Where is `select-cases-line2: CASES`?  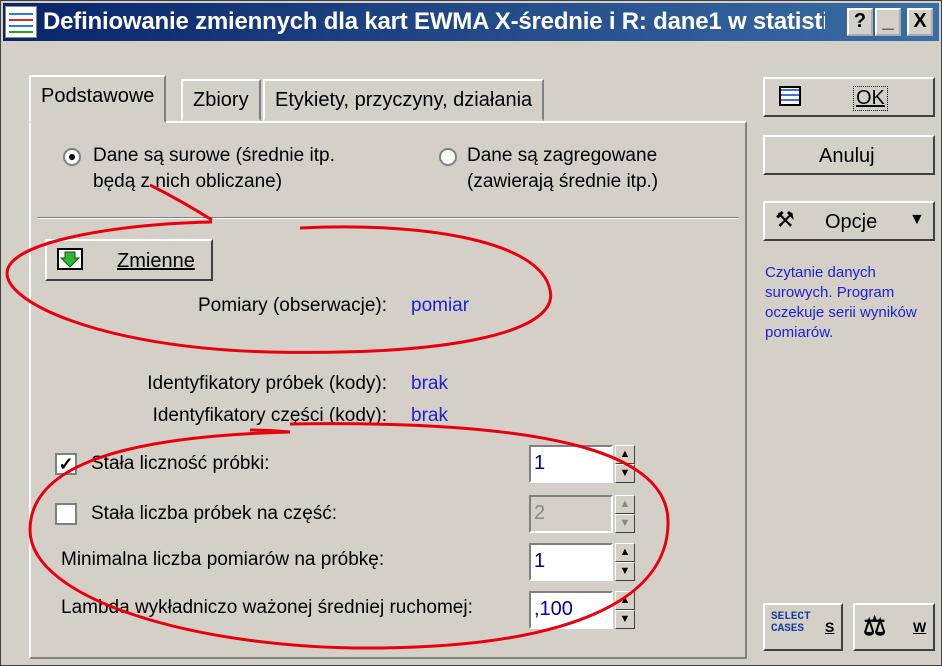
select-cases-line2: CASES is located at coordinates (788, 629).